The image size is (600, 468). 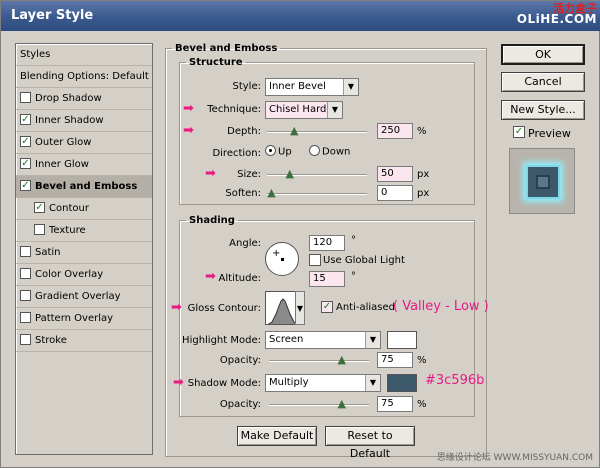 What do you see at coordinates (234, 109) in the screenshot?
I see `technique-label: Technique:` at bounding box center [234, 109].